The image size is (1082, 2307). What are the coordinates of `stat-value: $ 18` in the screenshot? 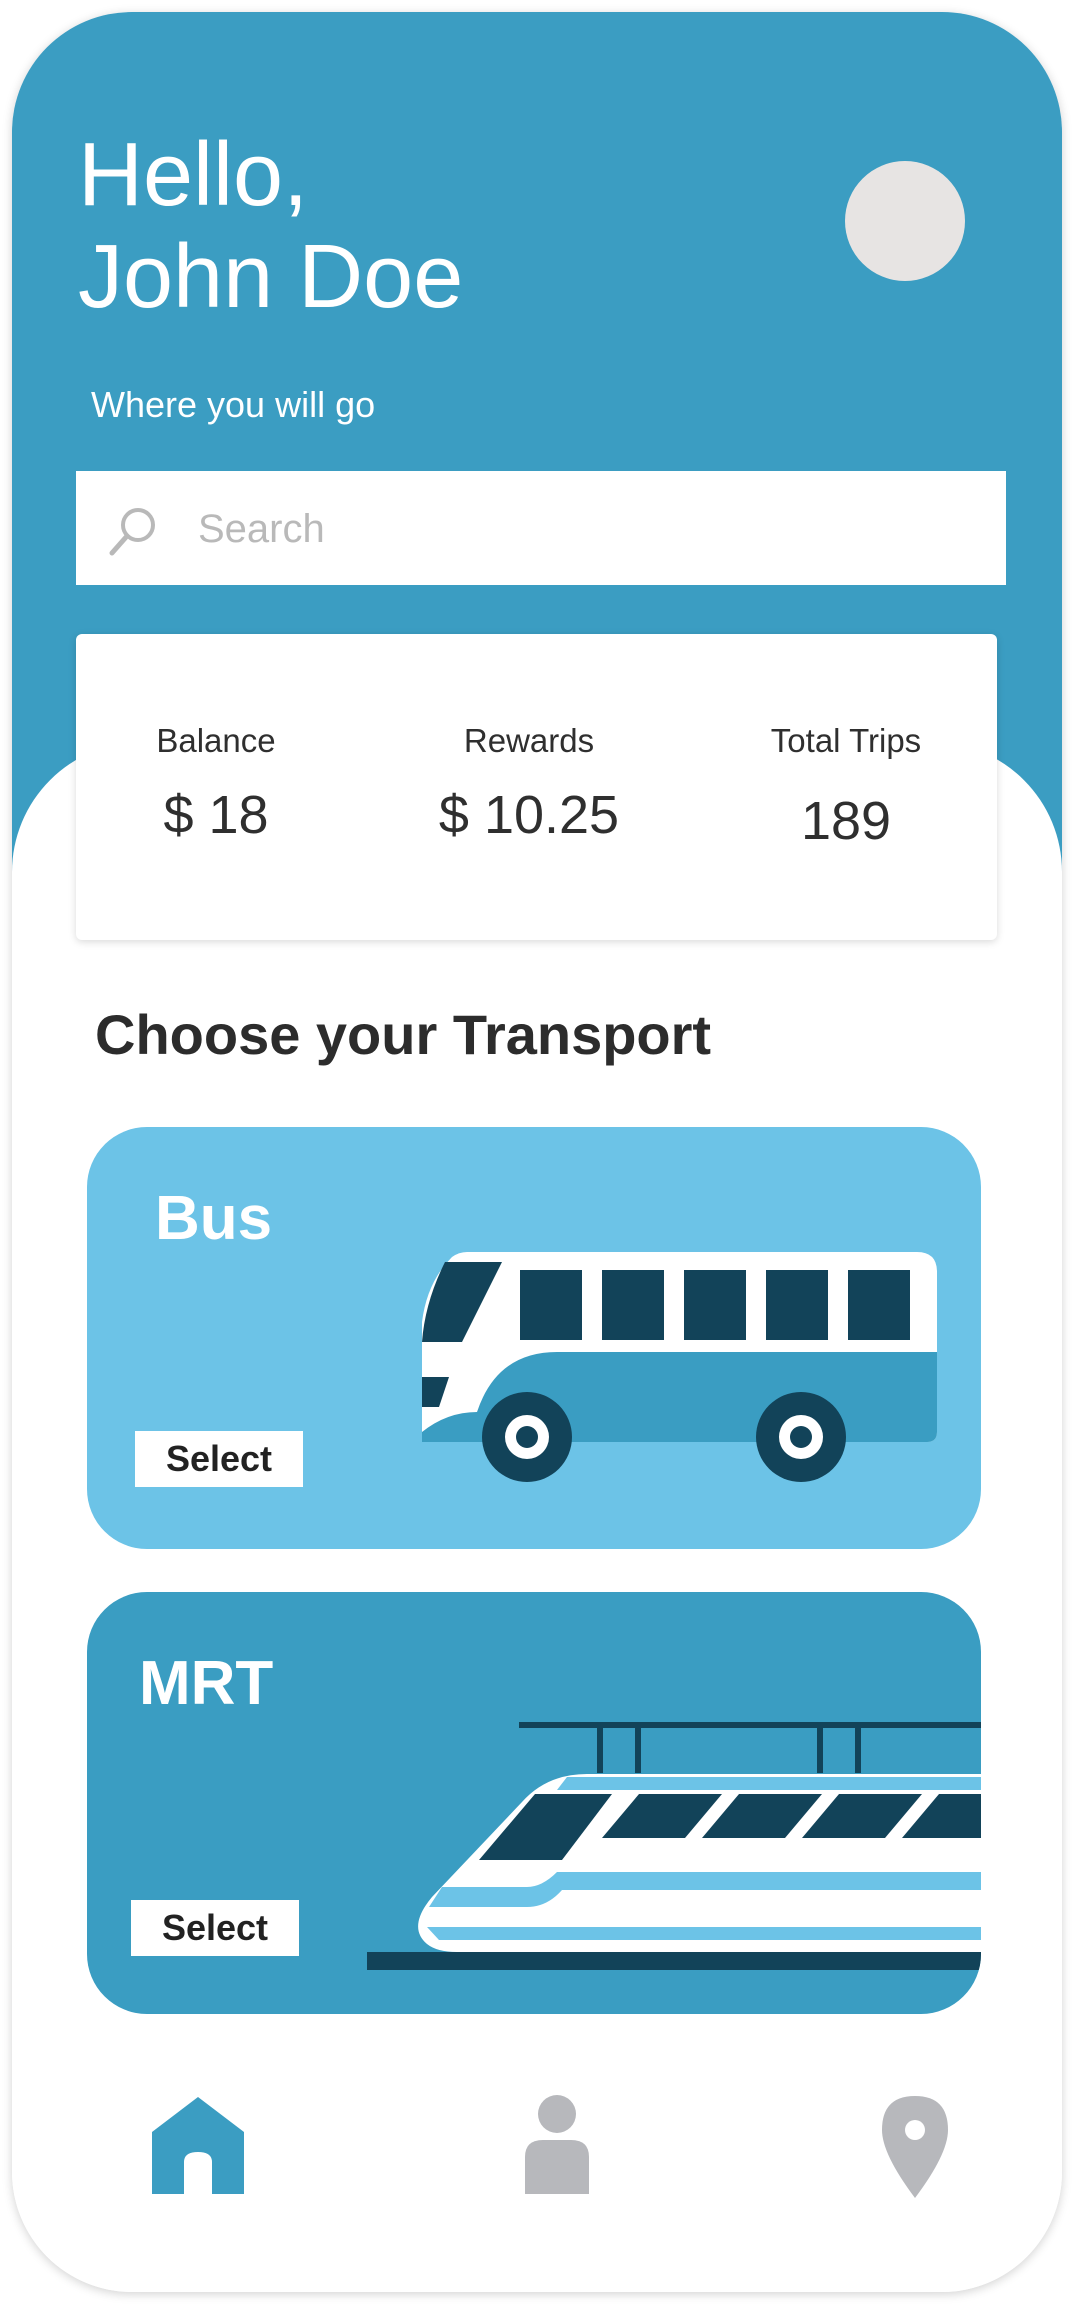 It's located at (216, 815).